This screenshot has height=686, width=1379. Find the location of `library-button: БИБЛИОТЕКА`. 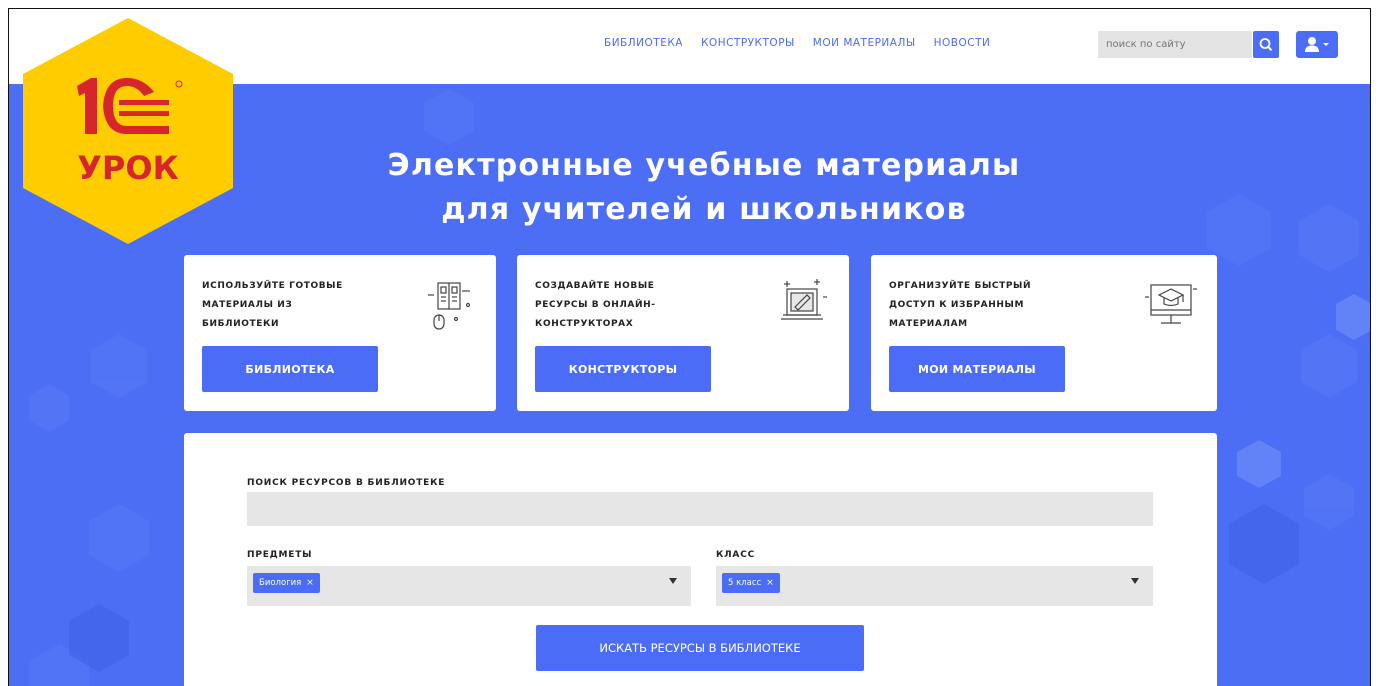

library-button: БИБЛИОТЕКА is located at coordinates (290, 369).